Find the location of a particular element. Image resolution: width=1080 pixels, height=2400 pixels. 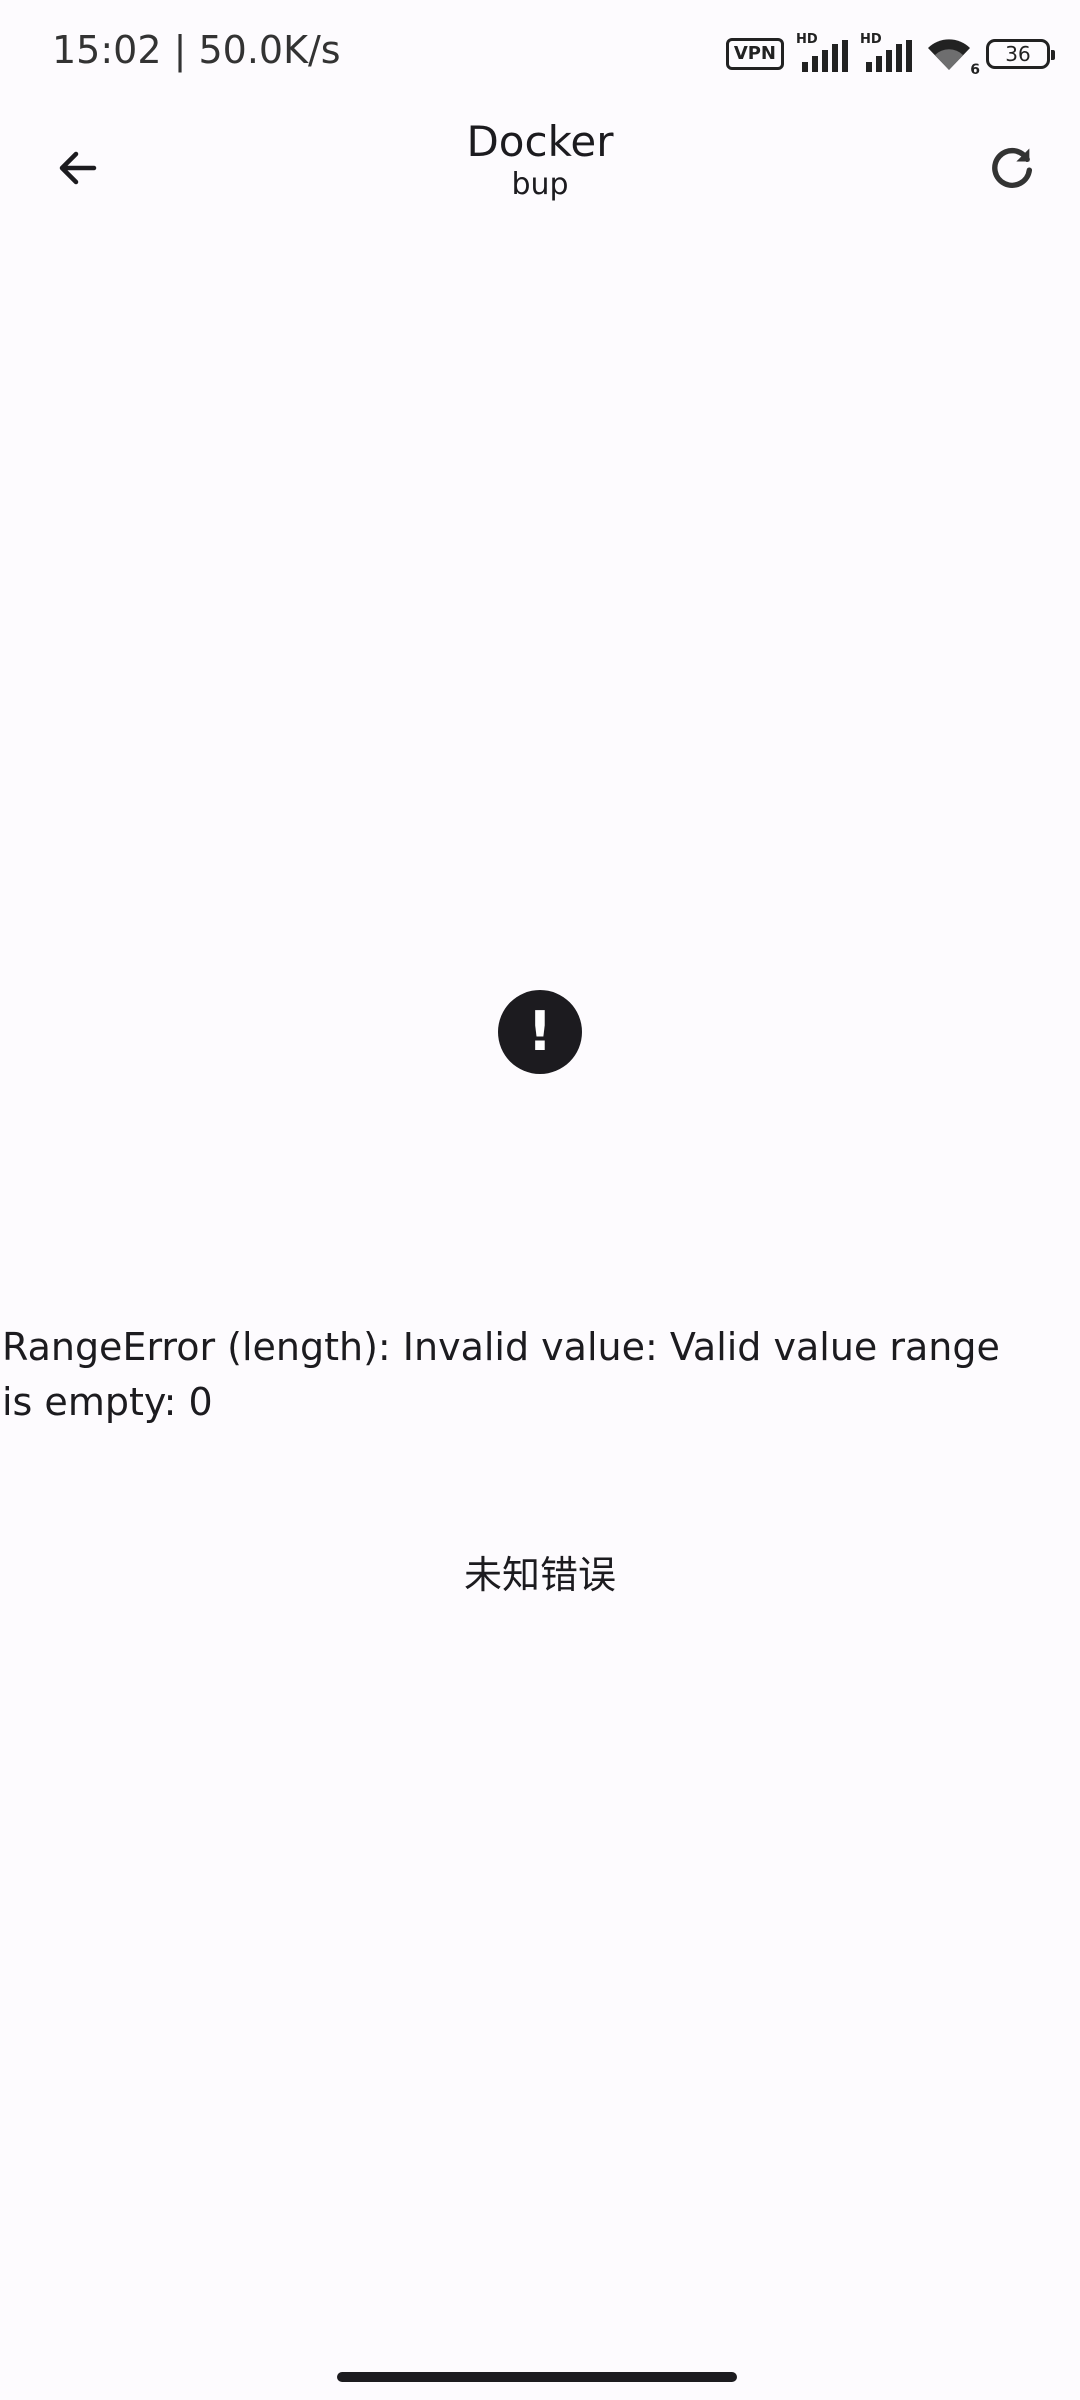

unknown-error-text: 未知错误 is located at coordinates (539, 1575).